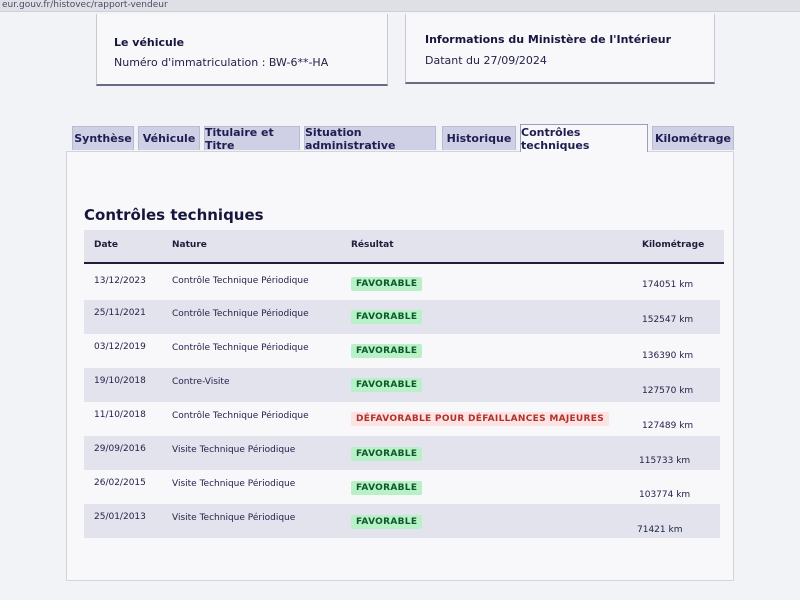 The height and width of the screenshot is (600, 800). What do you see at coordinates (149, 42) in the screenshot?
I see `vehicle-card-title: Le véhicule` at bounding box center [149, 42].